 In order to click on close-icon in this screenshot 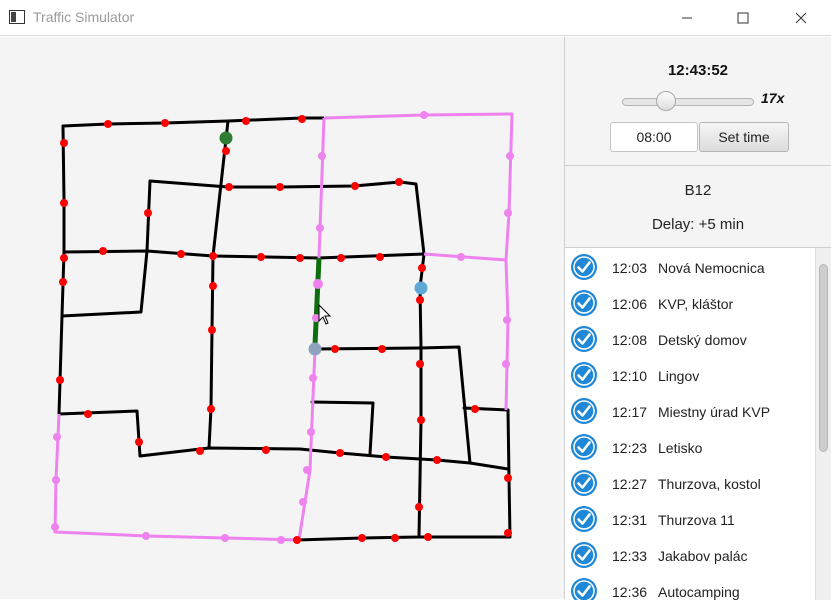, I will do `click(801, 18)`.